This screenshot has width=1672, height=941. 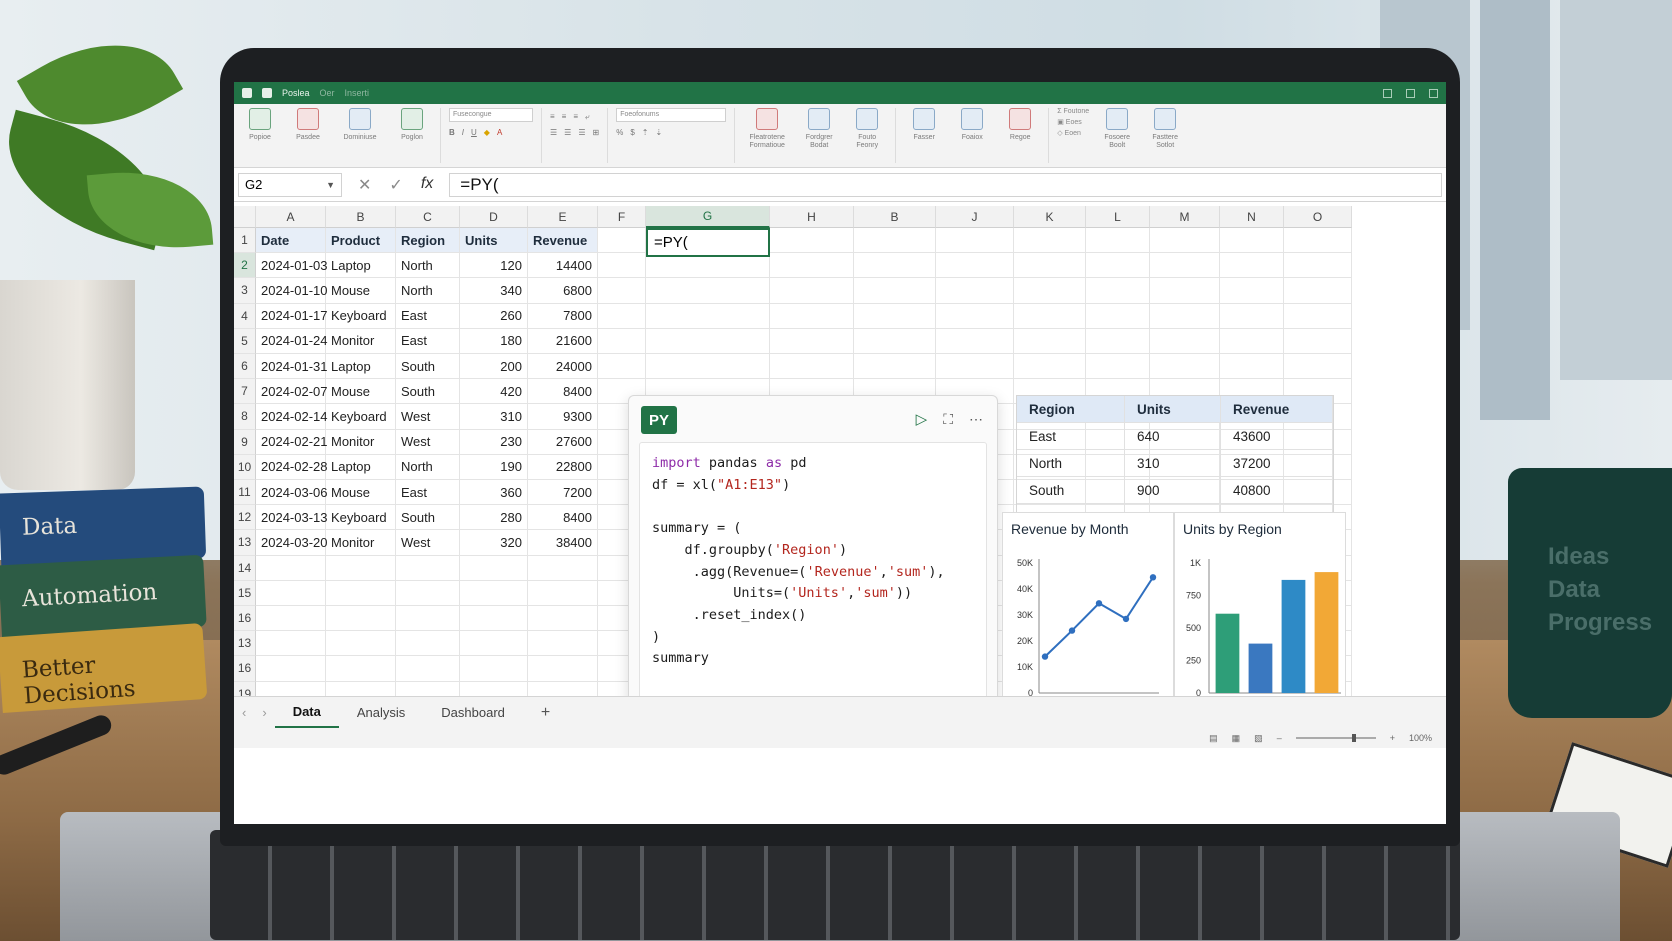 I want to click on normal-view-icon: ▤, so click(x=1213, y=738).